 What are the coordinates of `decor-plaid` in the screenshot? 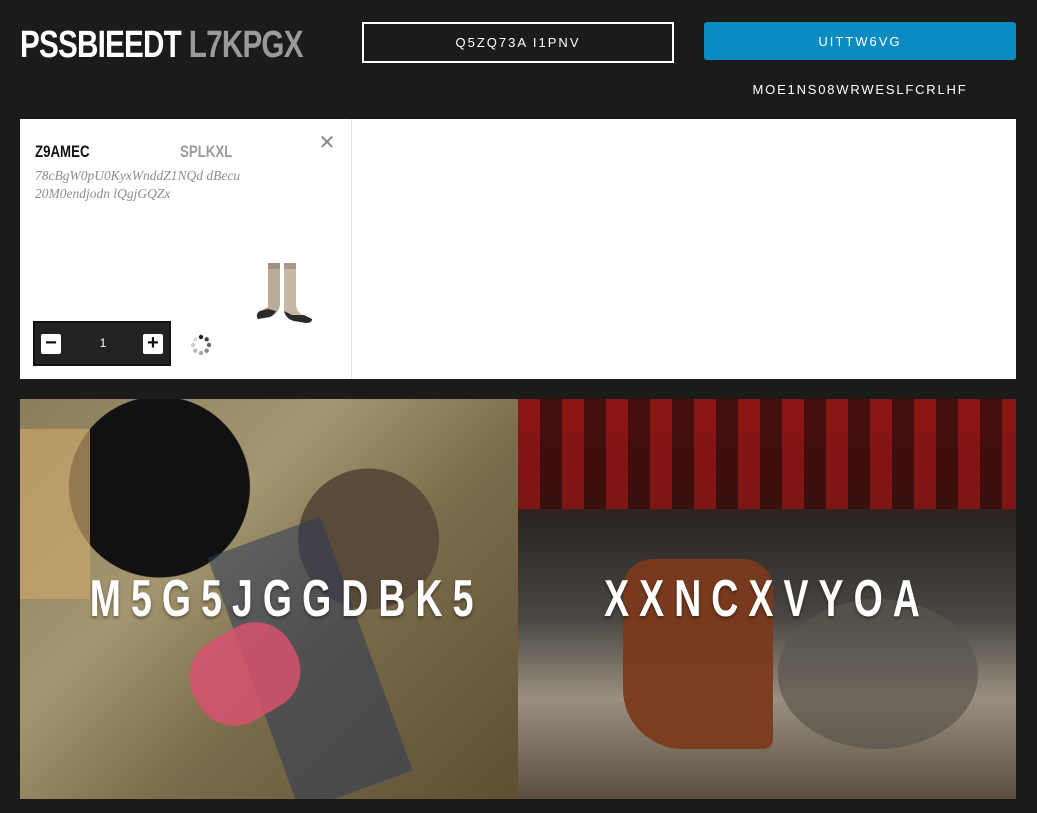 It's located at (767, 454).